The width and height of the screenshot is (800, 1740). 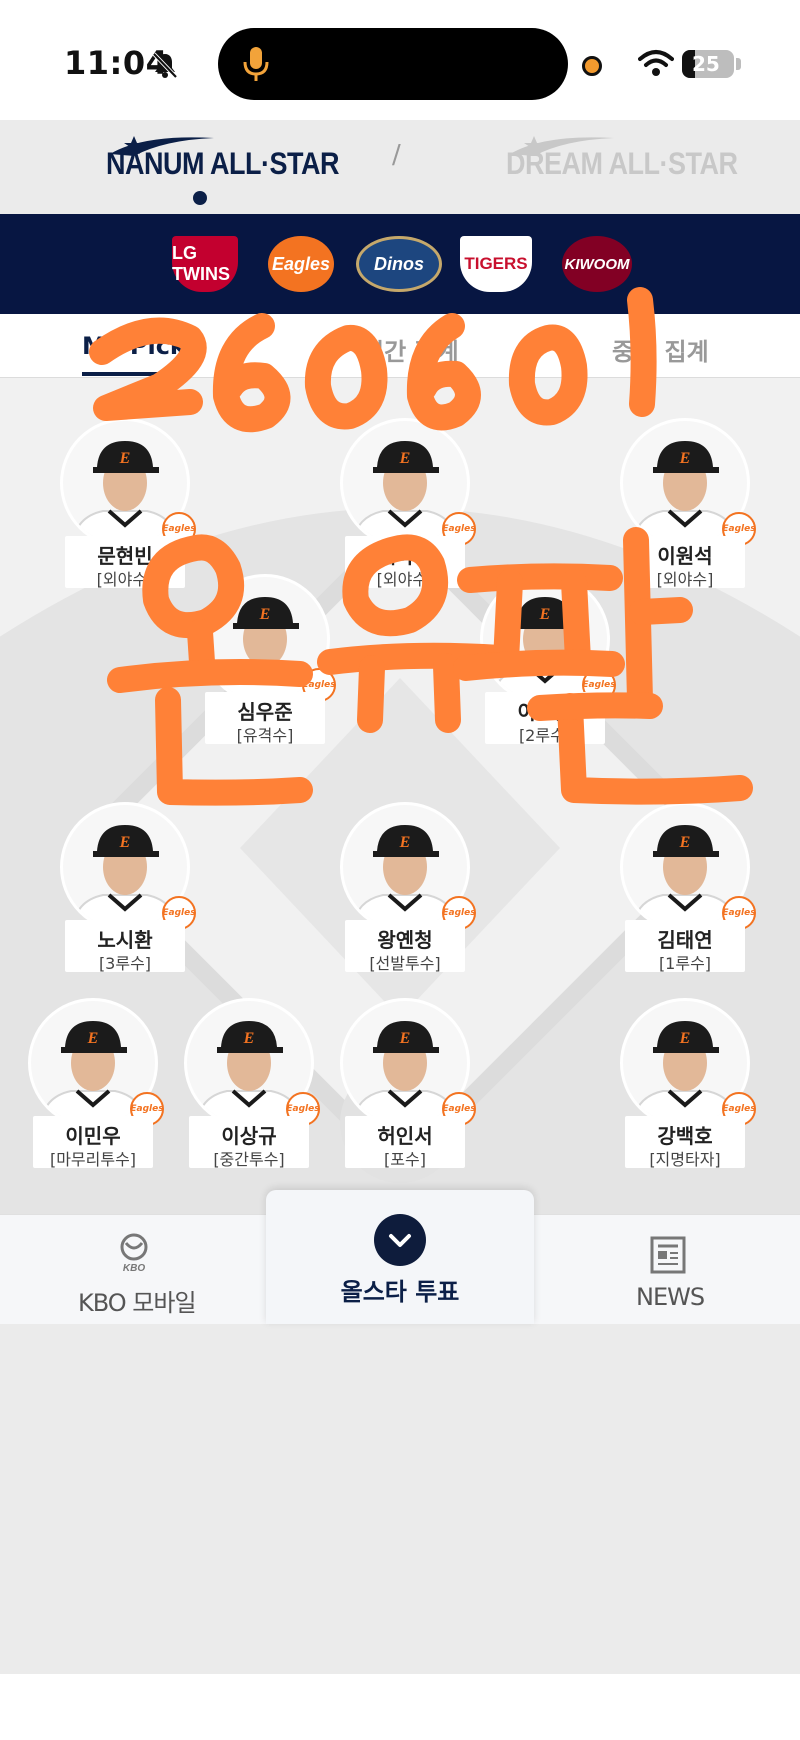 I want to click on team-logo-tigers: TIGERS, so click(x=496, y=264).